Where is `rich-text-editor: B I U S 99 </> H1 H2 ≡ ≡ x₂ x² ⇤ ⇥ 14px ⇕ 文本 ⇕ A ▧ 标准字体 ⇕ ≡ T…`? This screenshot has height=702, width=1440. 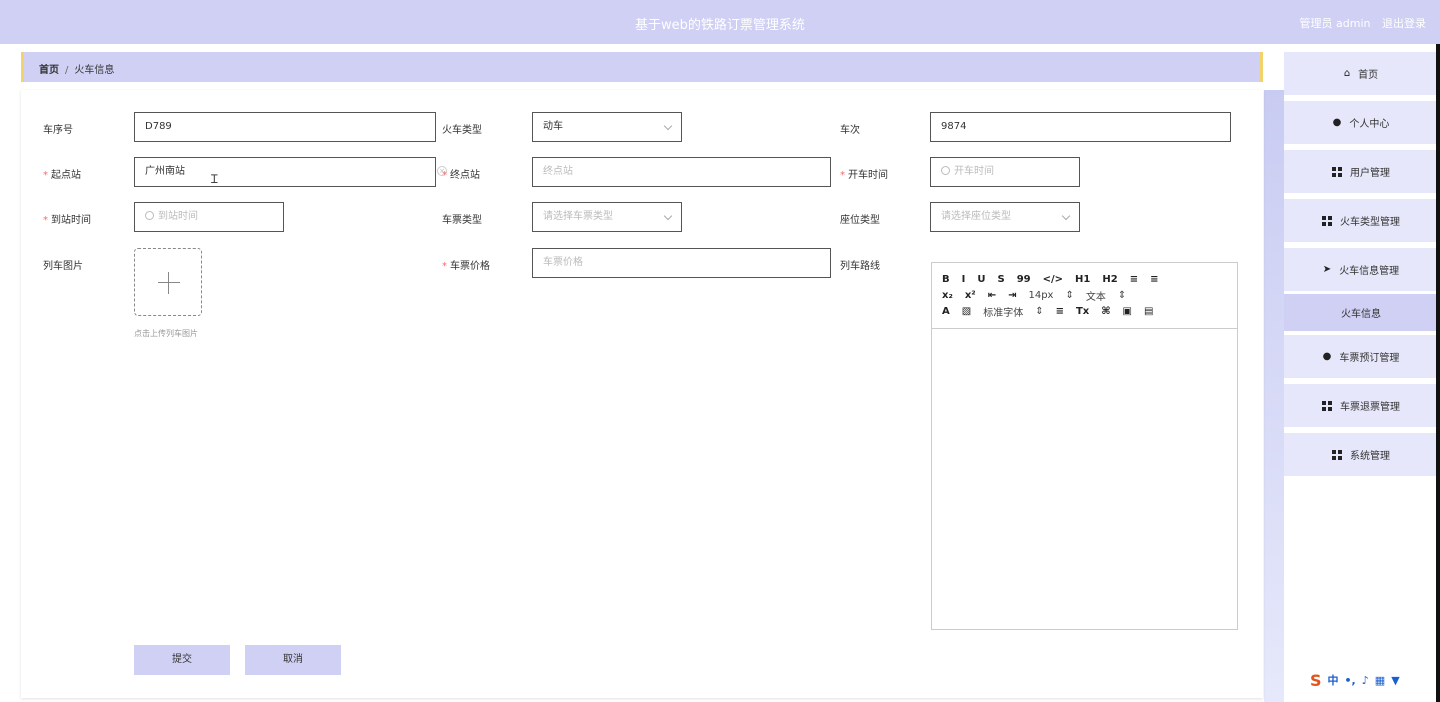 rich-text-editor: B I U S 99 </> H1 H2 ≡ ≡ x₂ x² ⇤ ⇥ 14px ⇕ 文本 ⇕ A ▧ 标准字体 ⇕ ≡ T… is located at coordinates (1084, 446).